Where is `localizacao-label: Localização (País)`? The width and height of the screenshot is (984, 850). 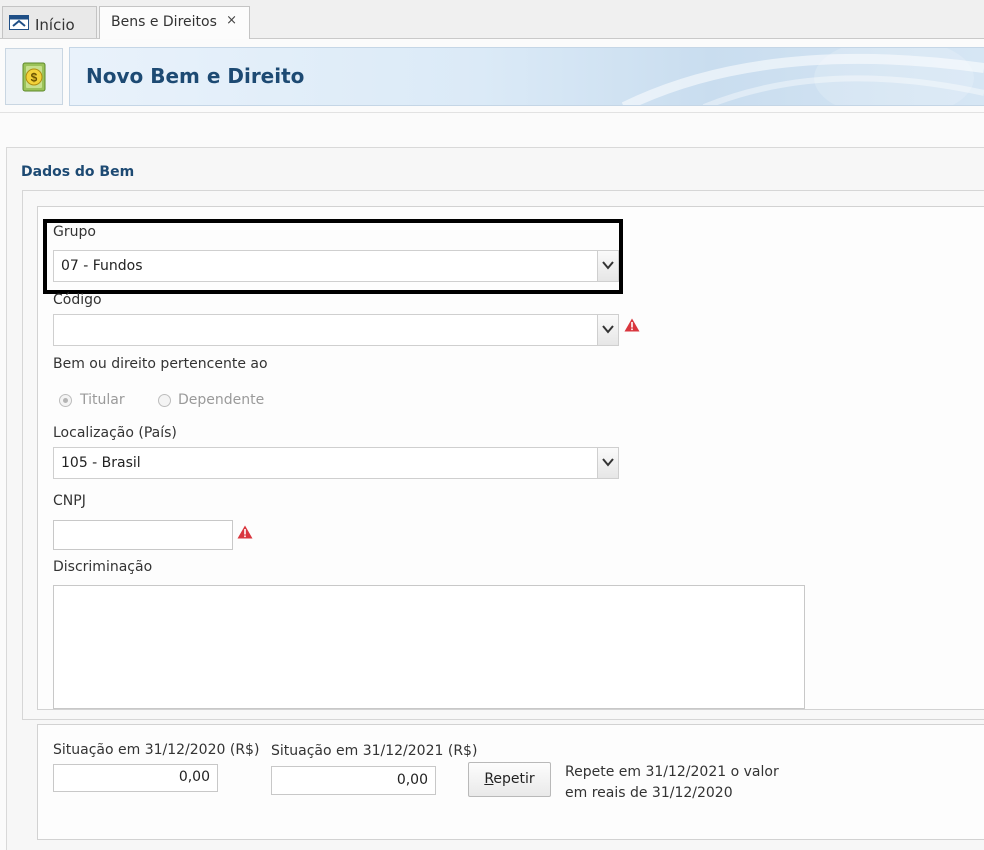
localizacao-label: Localização (País) is located at coordinates (115, 433).